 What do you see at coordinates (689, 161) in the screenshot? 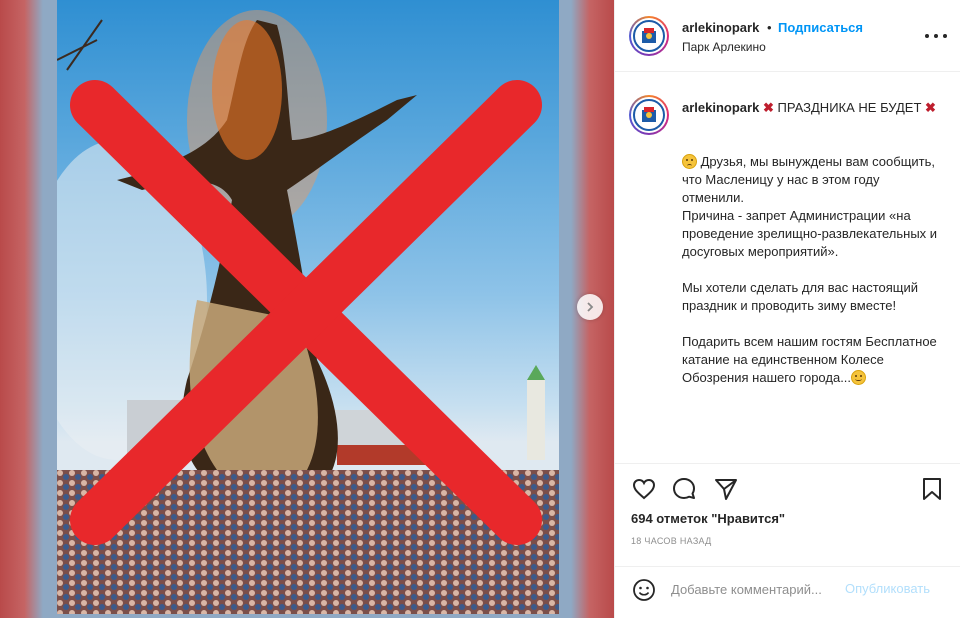
I see `sad-face-emoji-icon` at bounding box center [689, 161].